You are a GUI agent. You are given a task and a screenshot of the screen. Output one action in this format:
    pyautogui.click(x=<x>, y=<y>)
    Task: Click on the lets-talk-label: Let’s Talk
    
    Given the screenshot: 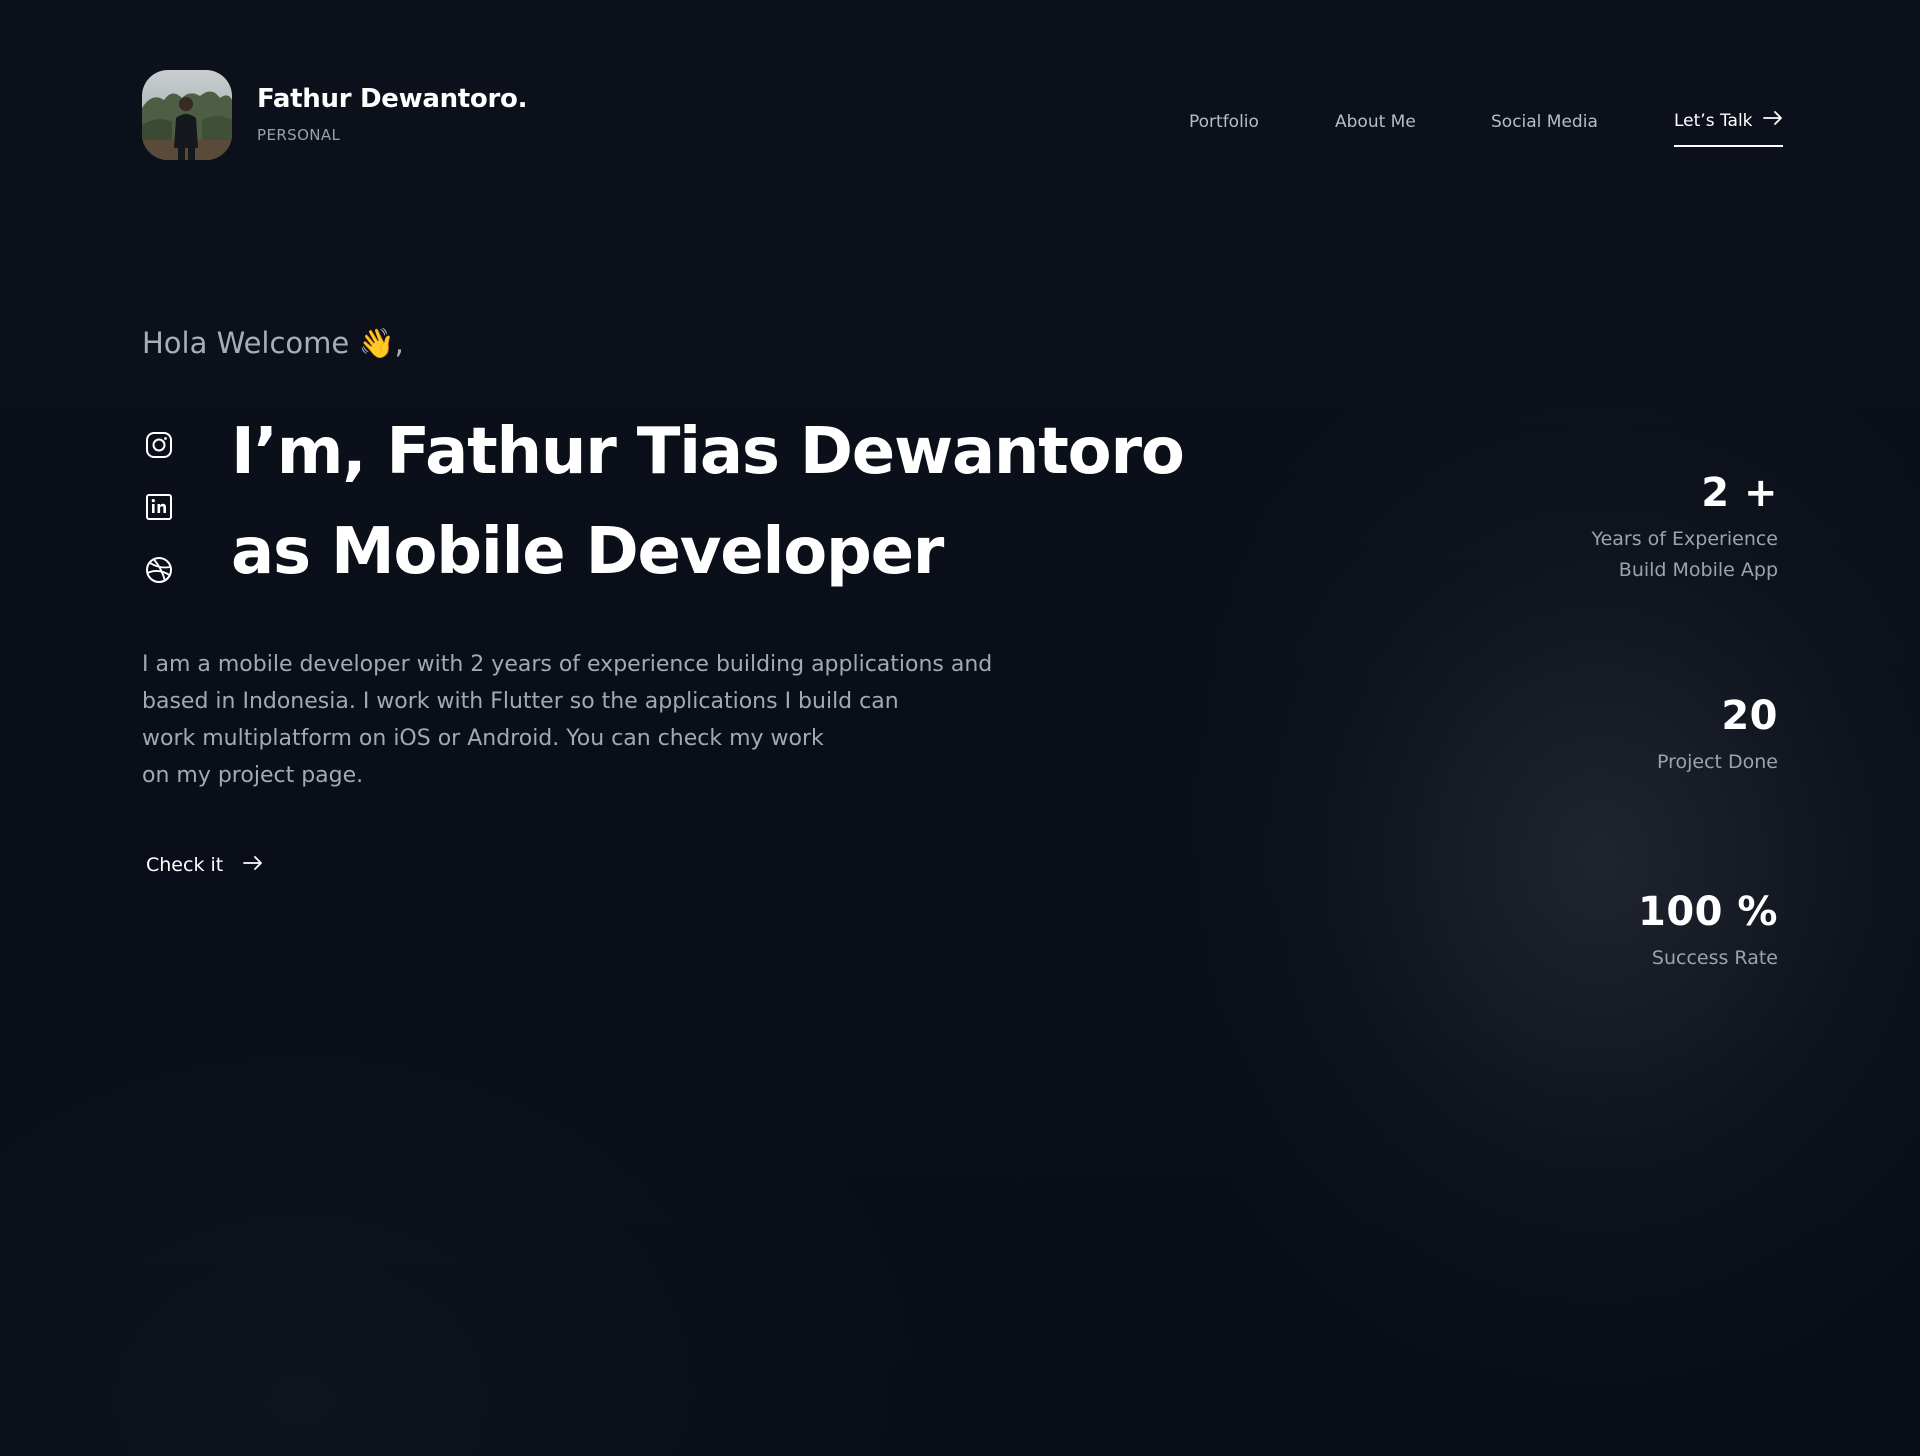 What is the action you would take?
    pyautogui.click(x=1713, y=120)
    